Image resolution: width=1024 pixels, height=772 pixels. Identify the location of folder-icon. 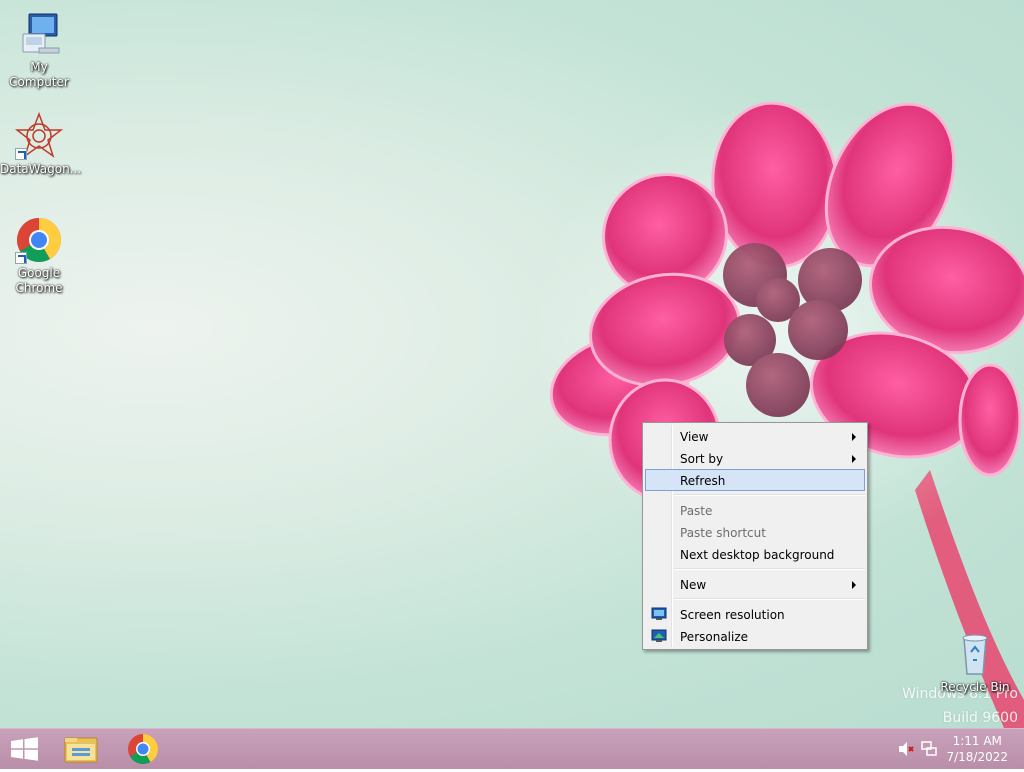
(81, 750).